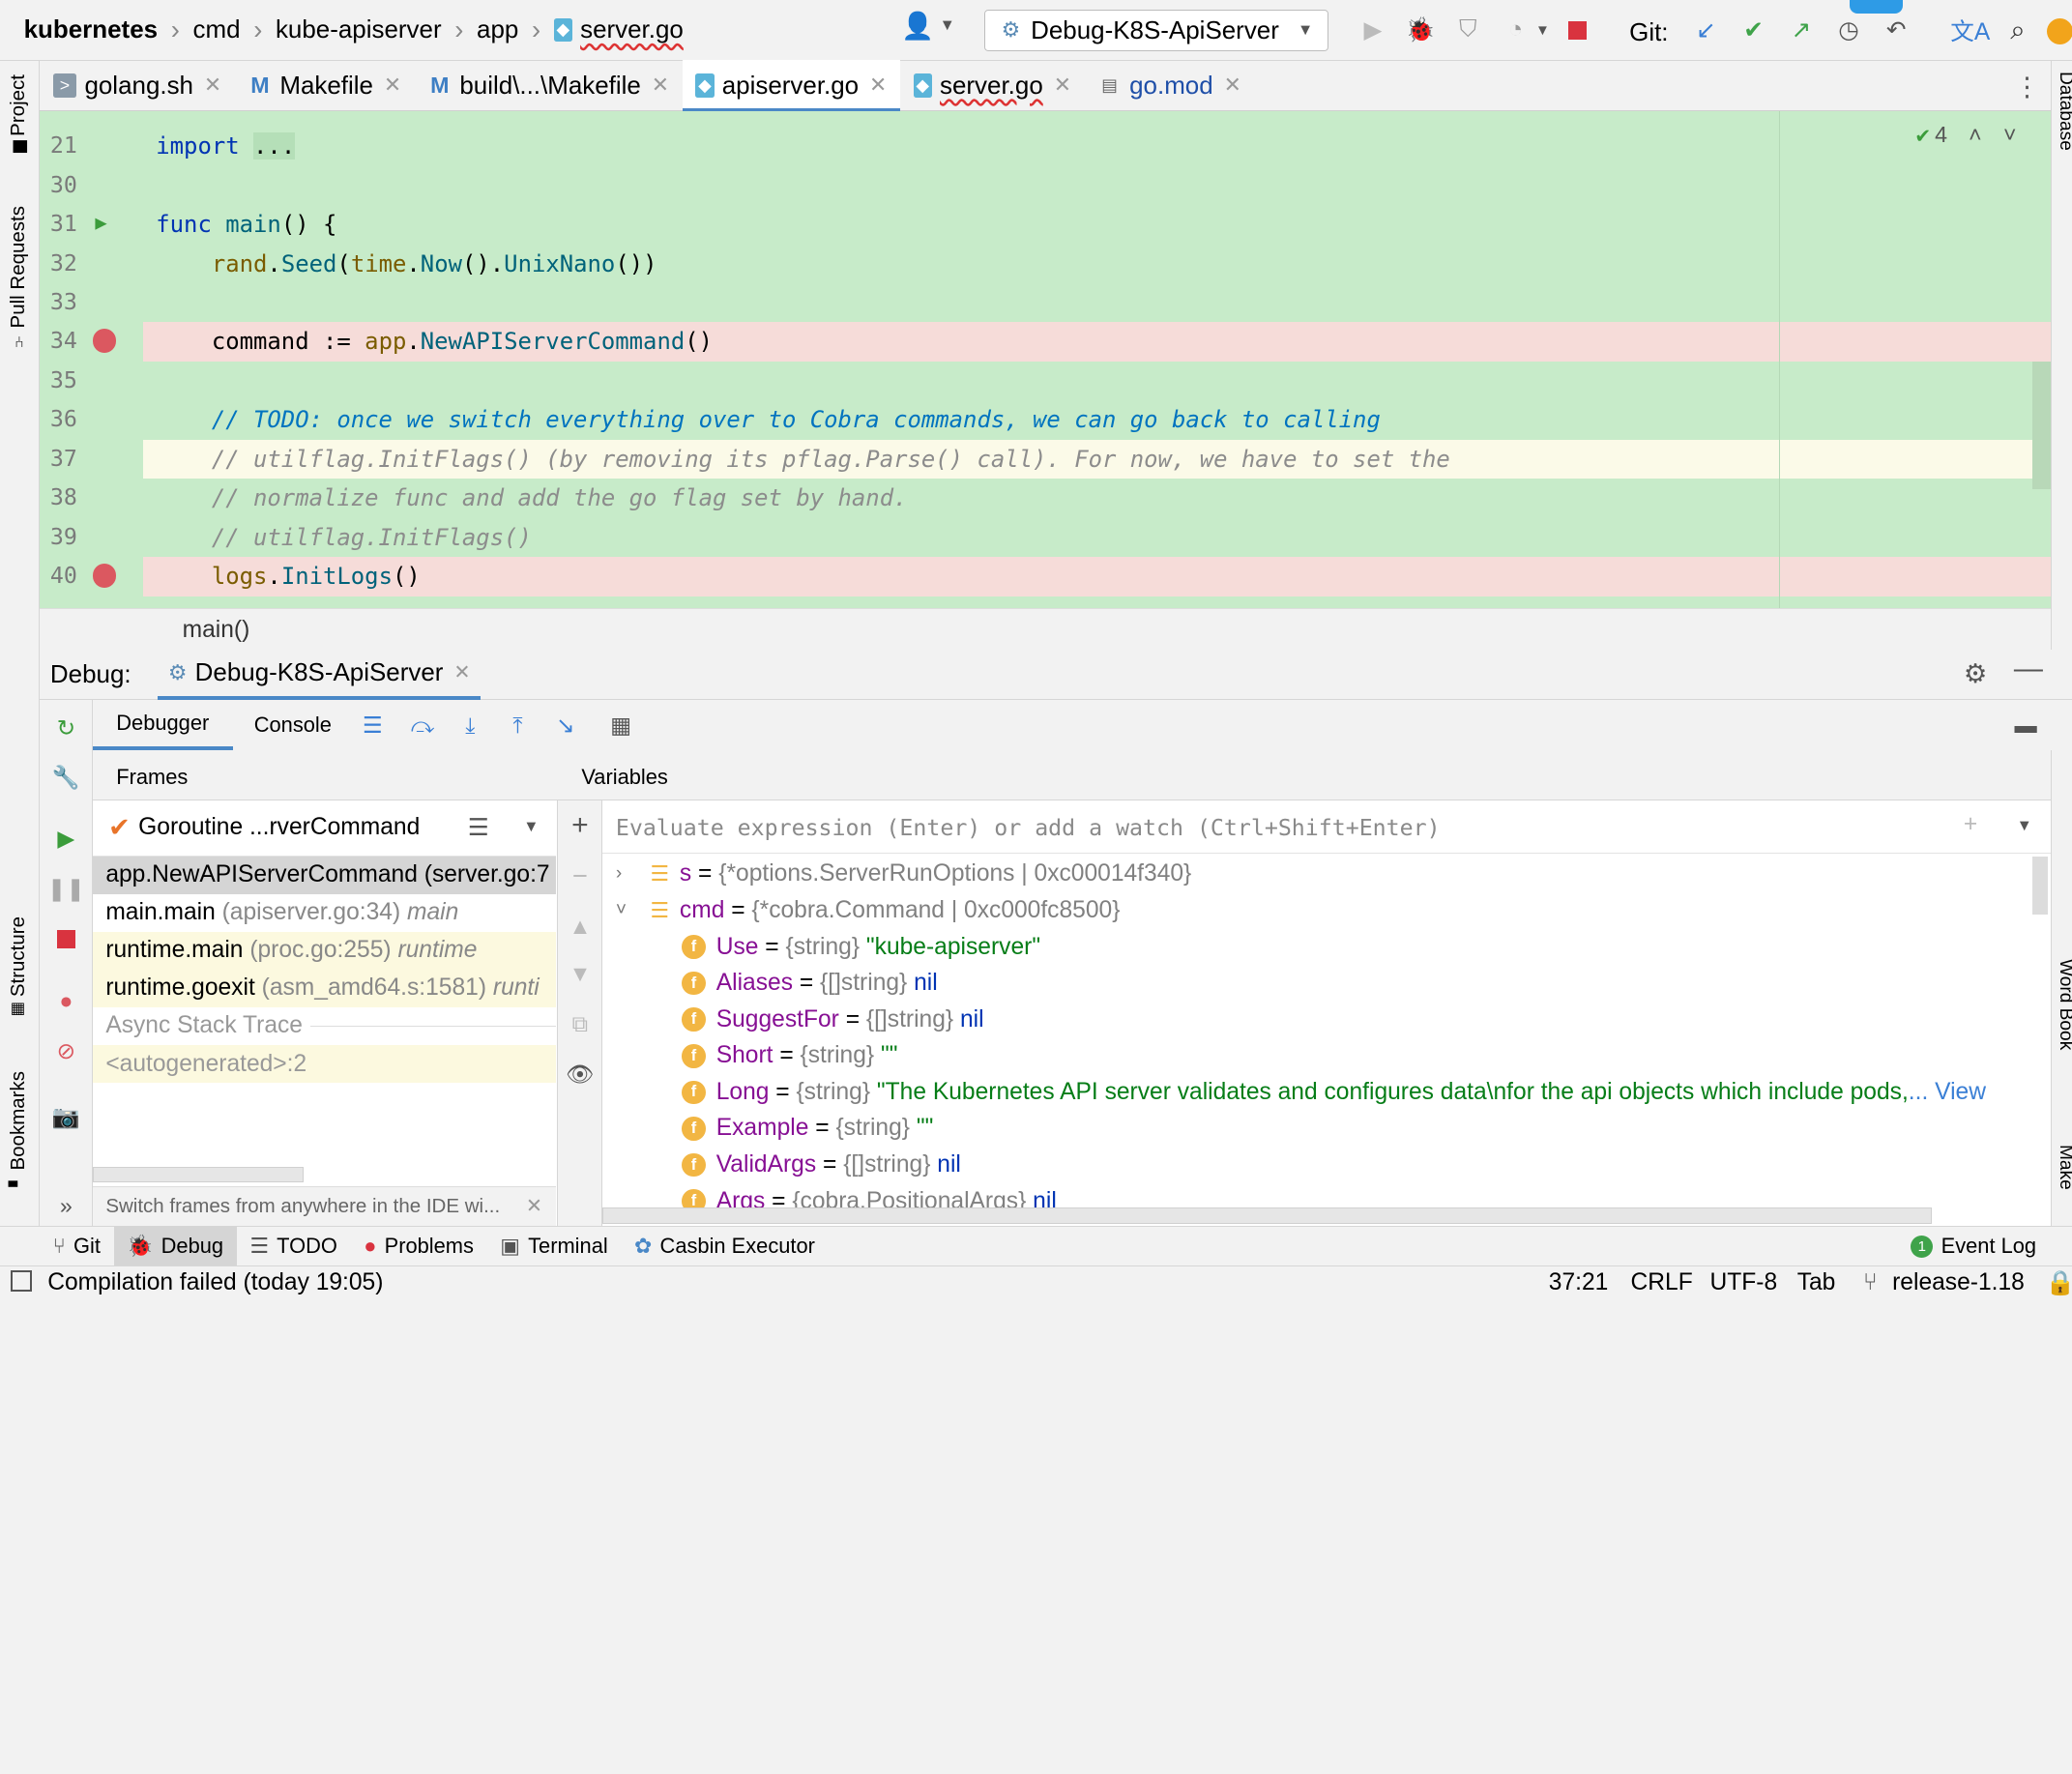 The image size is (2072, 1774). Describe the element at coordinates (67, 839) in the screenshot. I see `resume-icon: ▶` at that location.